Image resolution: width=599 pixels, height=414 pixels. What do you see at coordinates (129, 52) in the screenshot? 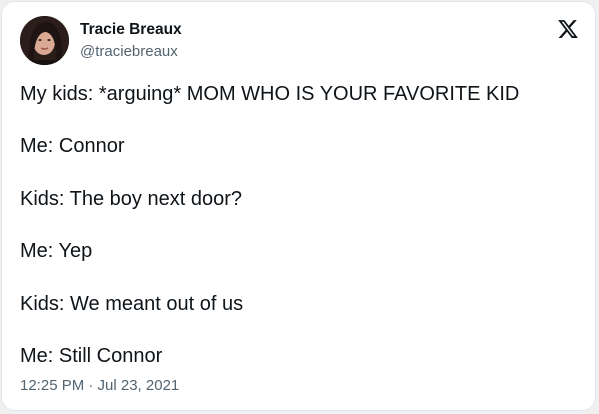
I see `author-handle: @traciebreaux` at bounding box center [129, 52].